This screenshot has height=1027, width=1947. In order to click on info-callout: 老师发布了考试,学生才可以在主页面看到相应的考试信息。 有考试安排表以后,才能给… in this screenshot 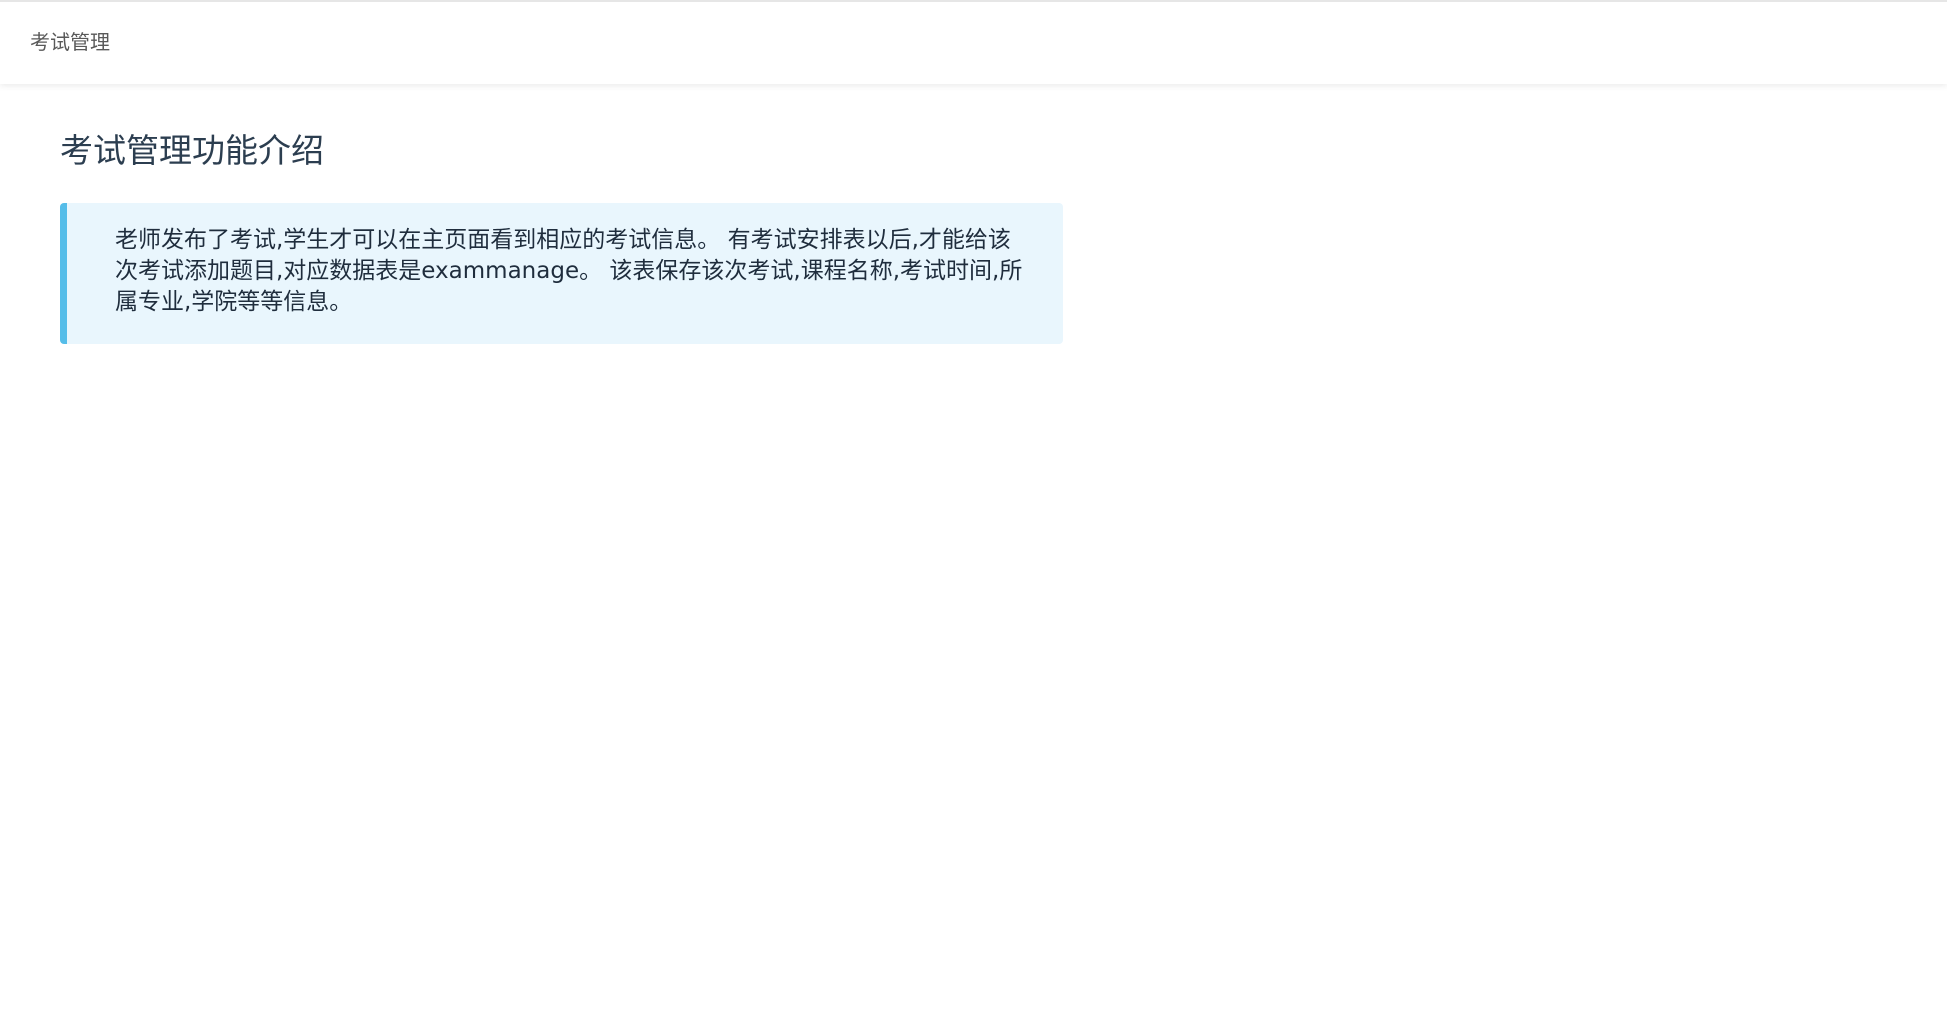, I will do `click(561, 273)`.